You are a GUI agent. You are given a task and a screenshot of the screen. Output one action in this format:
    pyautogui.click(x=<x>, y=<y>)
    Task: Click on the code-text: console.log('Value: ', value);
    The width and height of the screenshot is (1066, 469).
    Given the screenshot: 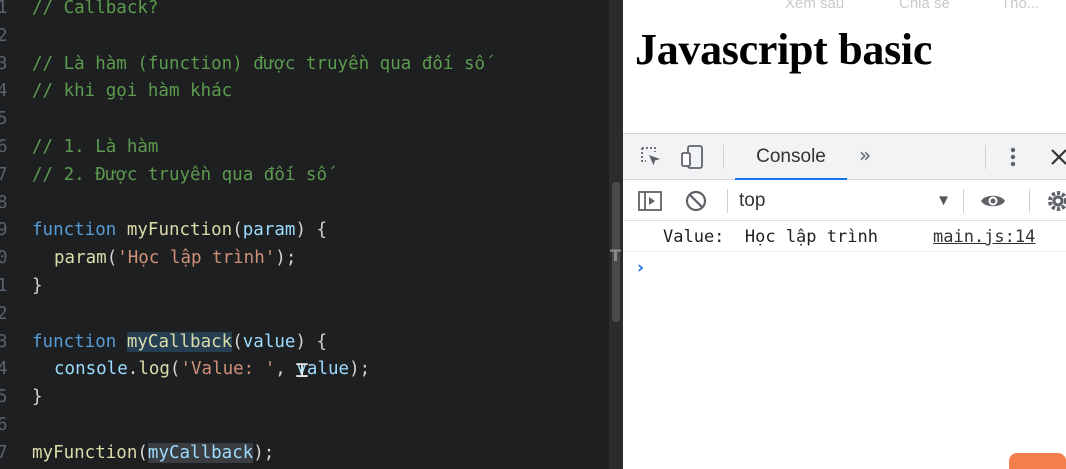 What is the action you would take?
    pyautogui.click(x=201, y=369)
    